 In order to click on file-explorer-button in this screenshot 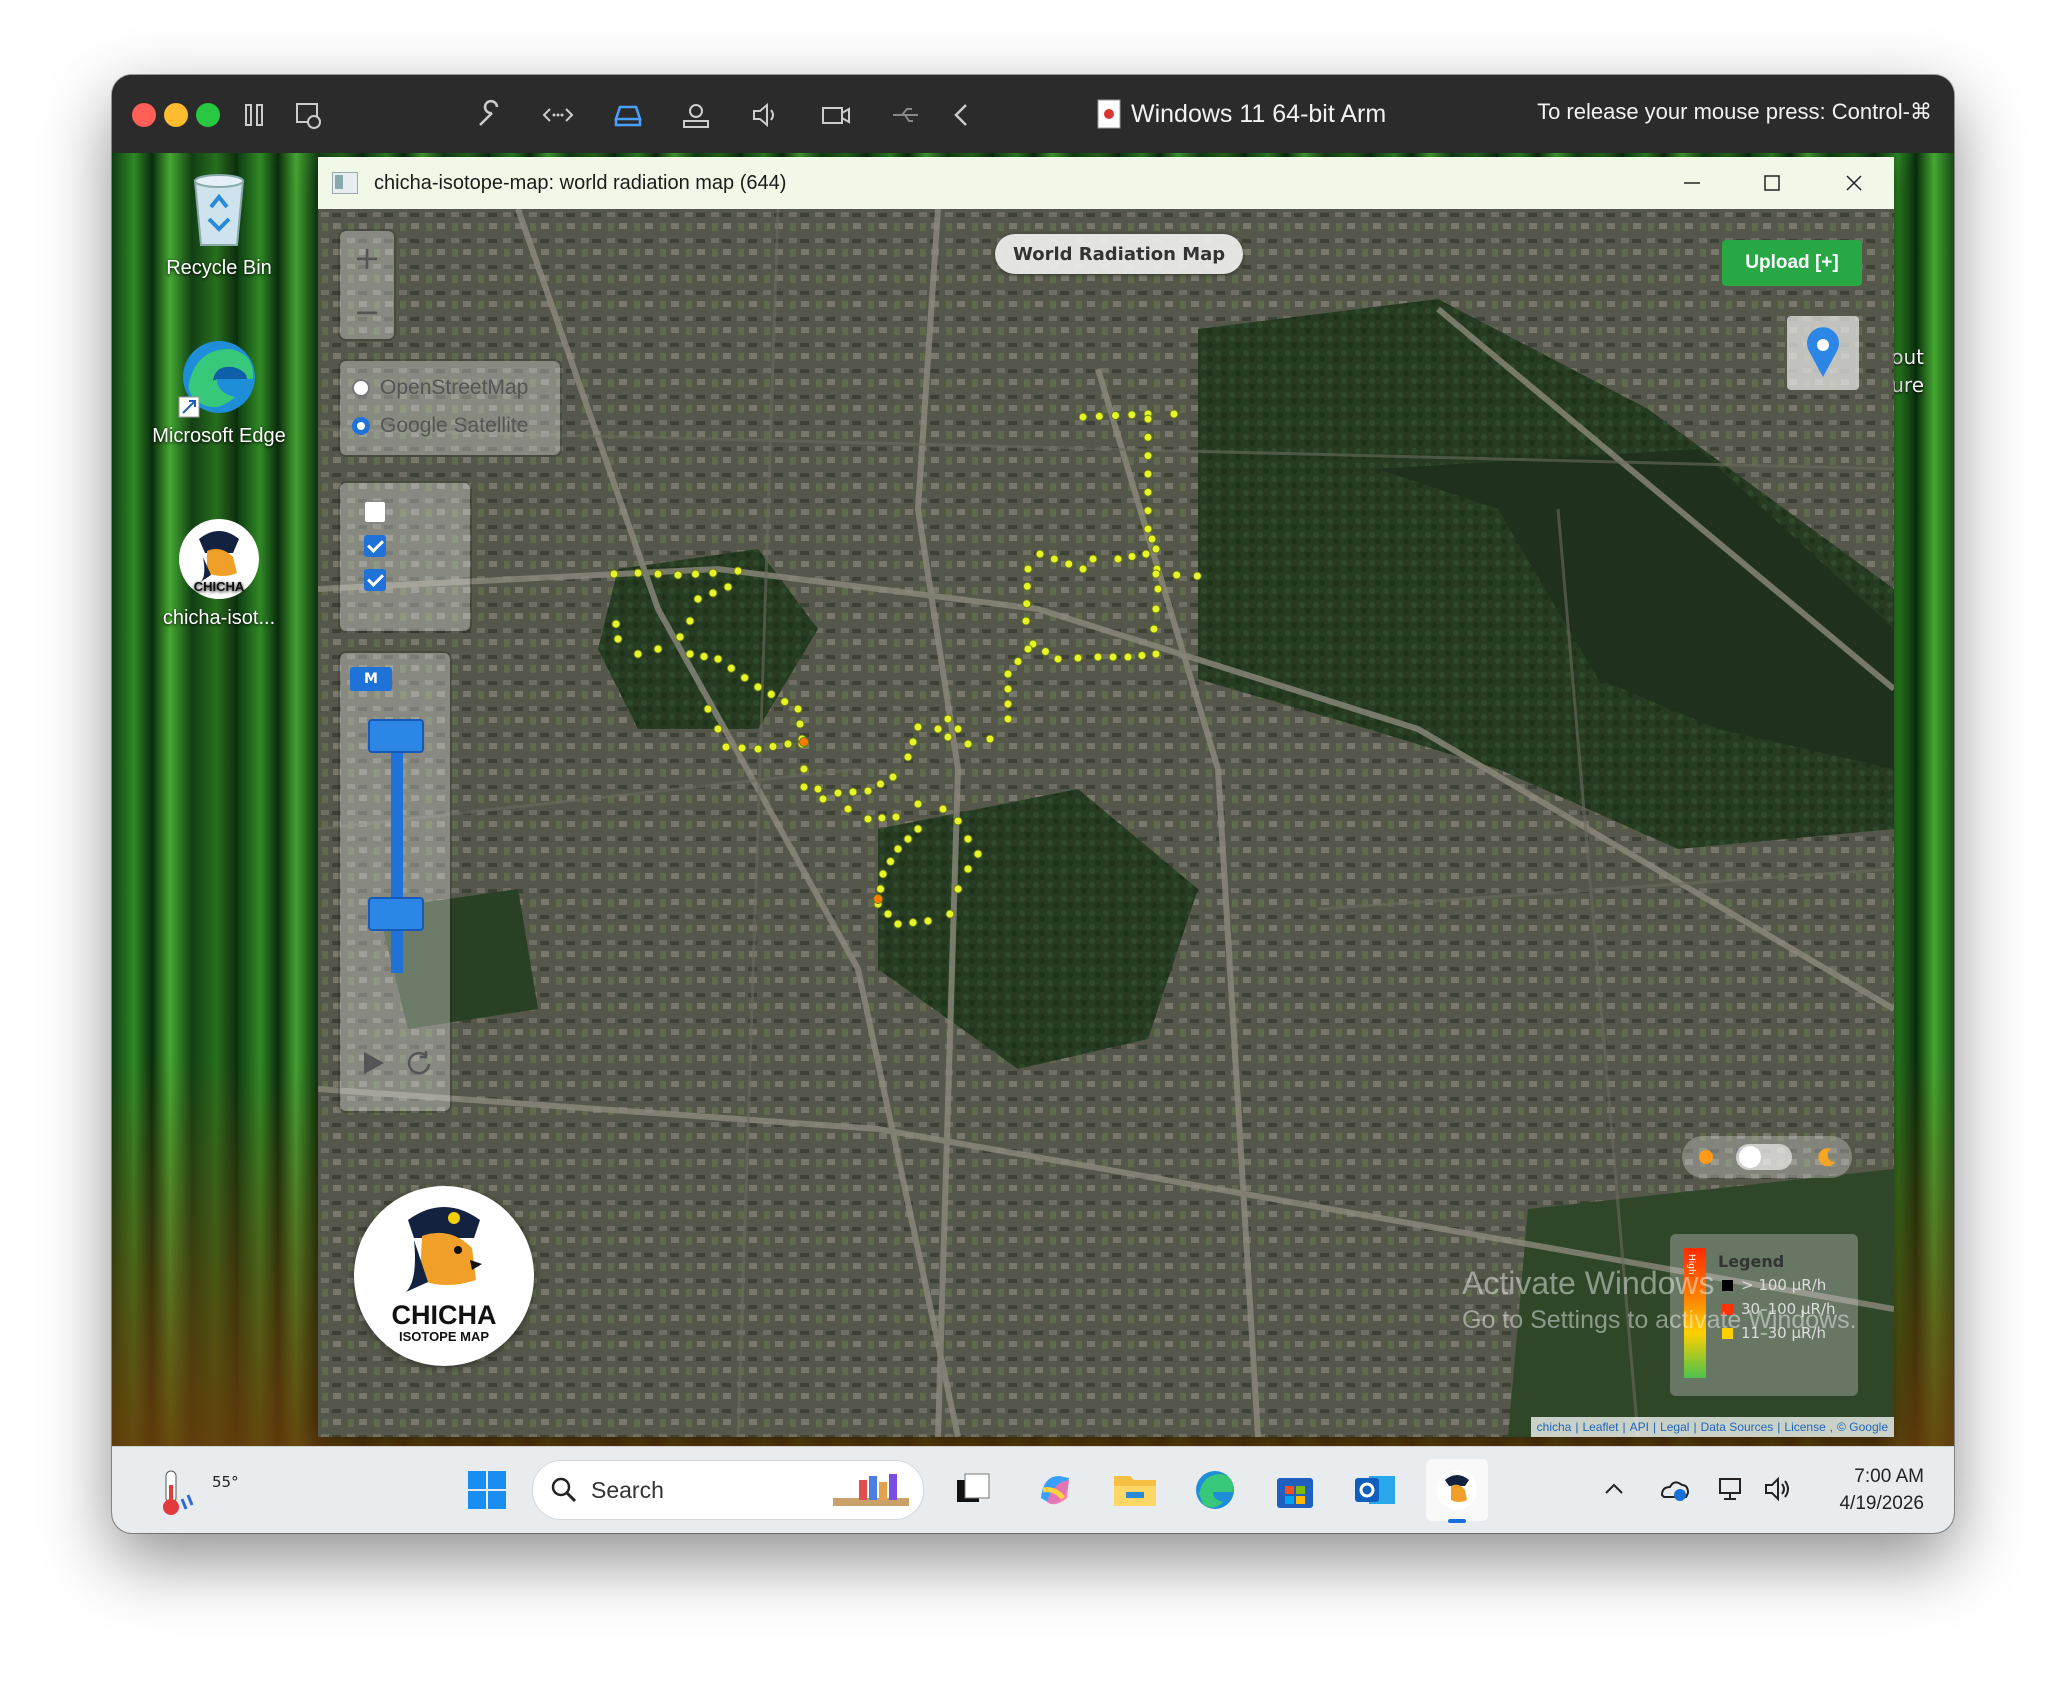, I will do `click(1135, 1490)`.